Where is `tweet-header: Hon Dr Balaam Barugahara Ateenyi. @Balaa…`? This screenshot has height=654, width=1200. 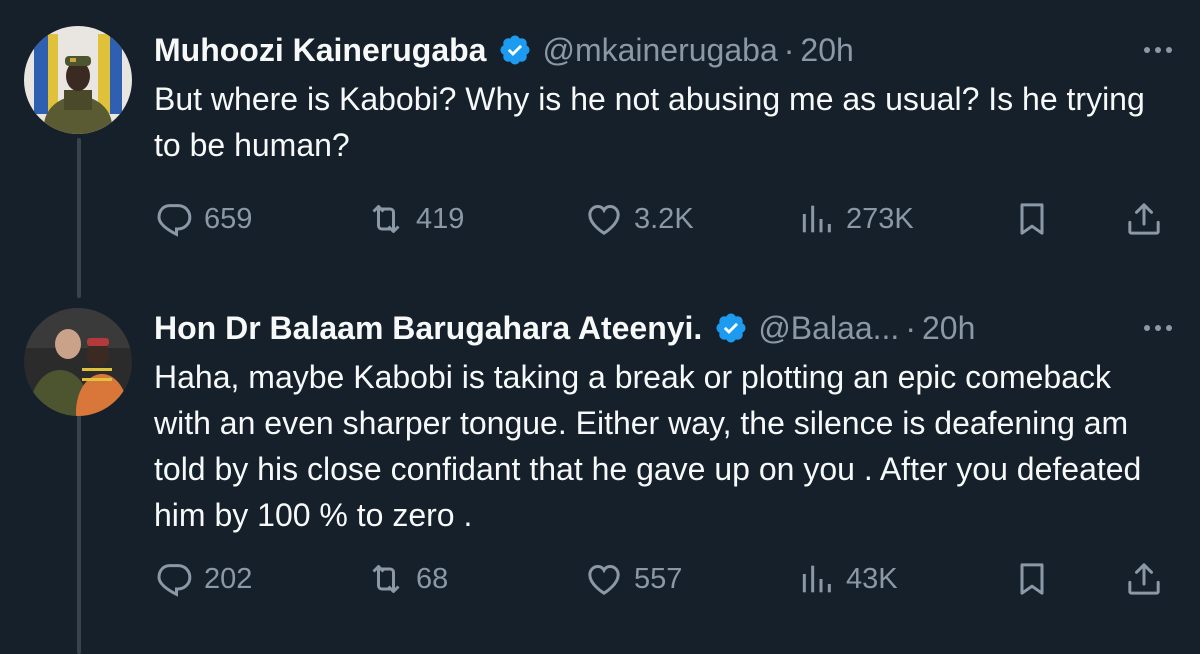
tweet-header: Hon Dr Balaam Barugahara Ateenyi. @Balaa… is located at coordinates (665, 328).